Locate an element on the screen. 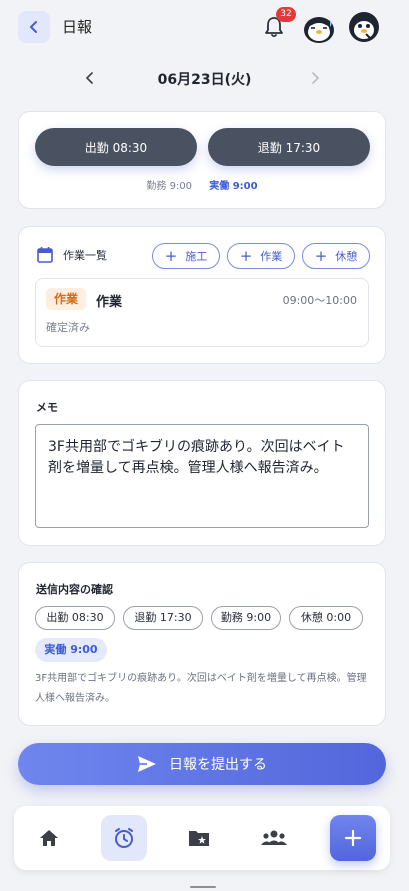 The image size is (409, 891). task-item: 作業 作業 09:00〜10:00 確定済み is located at coordinates (202, 312).